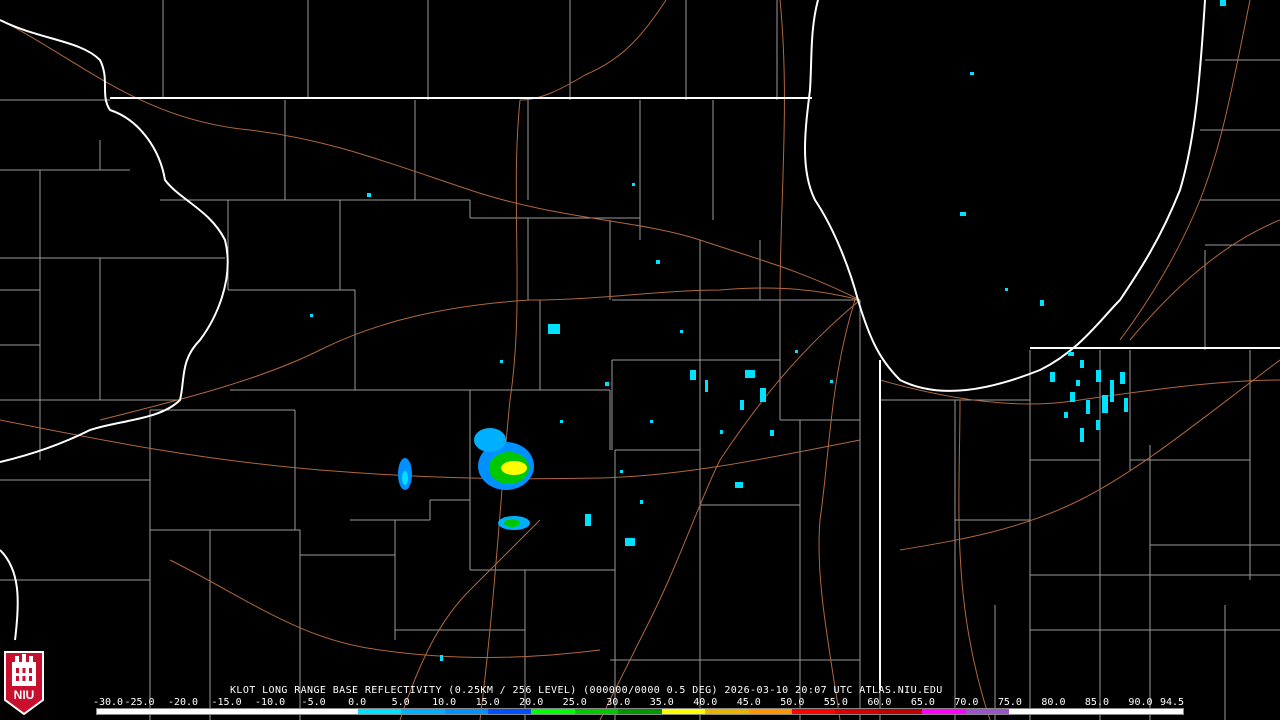  Describe the element at coordinates (444, 702) in the screenshot. I see `legend-label: 10.0` at that location.